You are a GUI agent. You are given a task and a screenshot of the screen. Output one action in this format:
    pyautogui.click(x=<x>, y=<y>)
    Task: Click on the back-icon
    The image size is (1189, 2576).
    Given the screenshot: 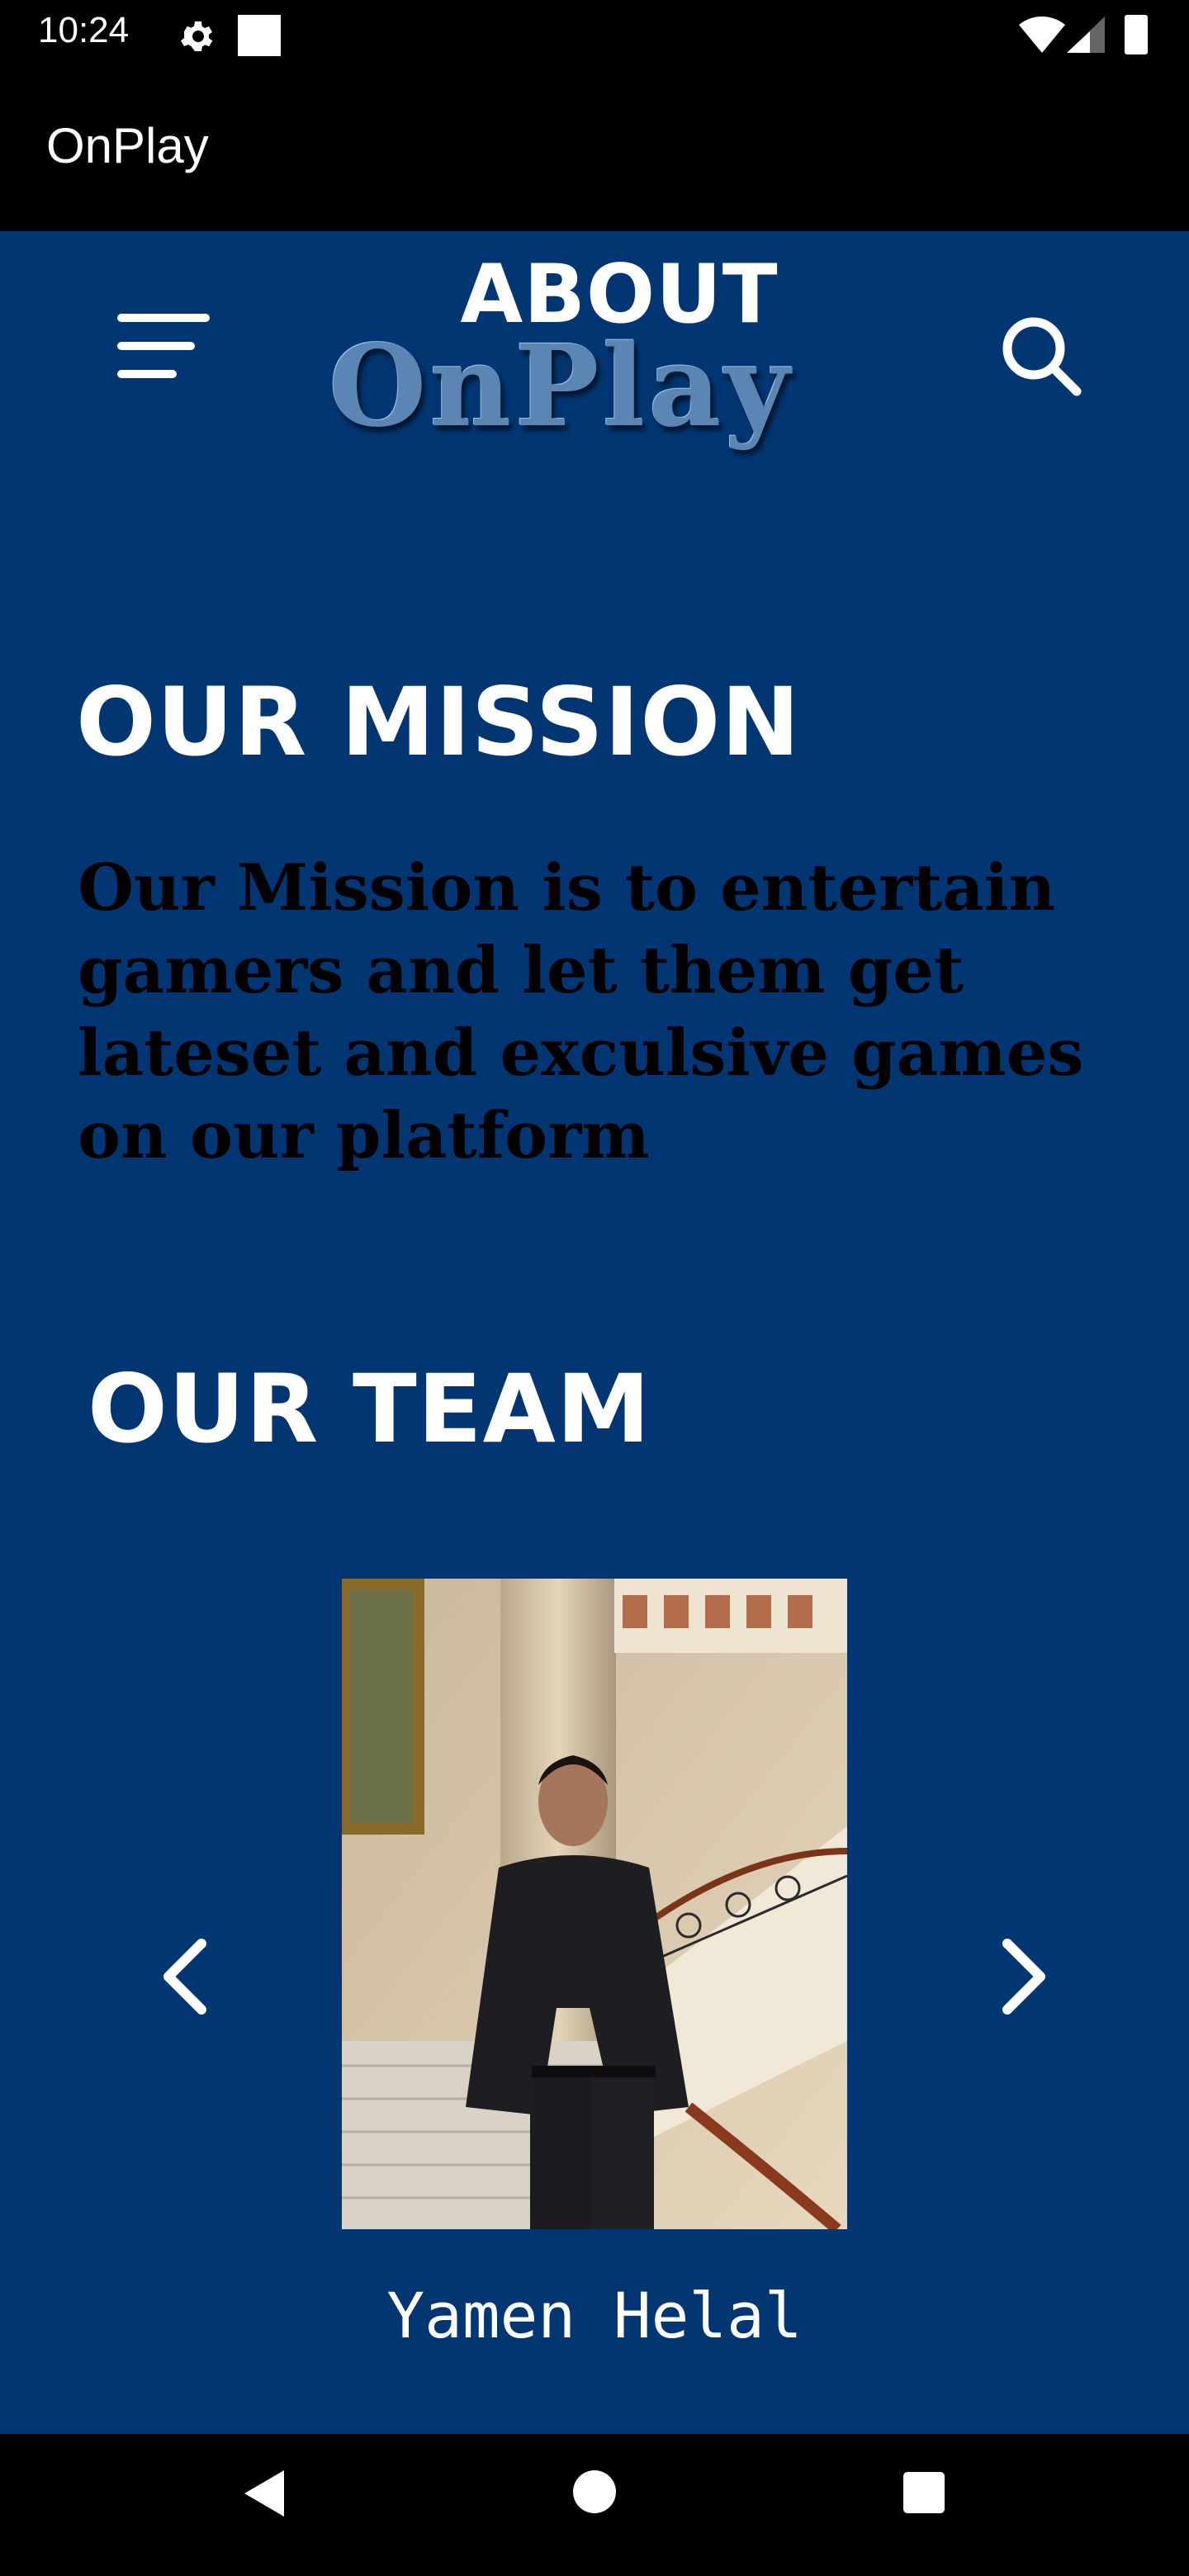 What is the action you would take?
    pyautogui.click(x=264, y=2493)
    